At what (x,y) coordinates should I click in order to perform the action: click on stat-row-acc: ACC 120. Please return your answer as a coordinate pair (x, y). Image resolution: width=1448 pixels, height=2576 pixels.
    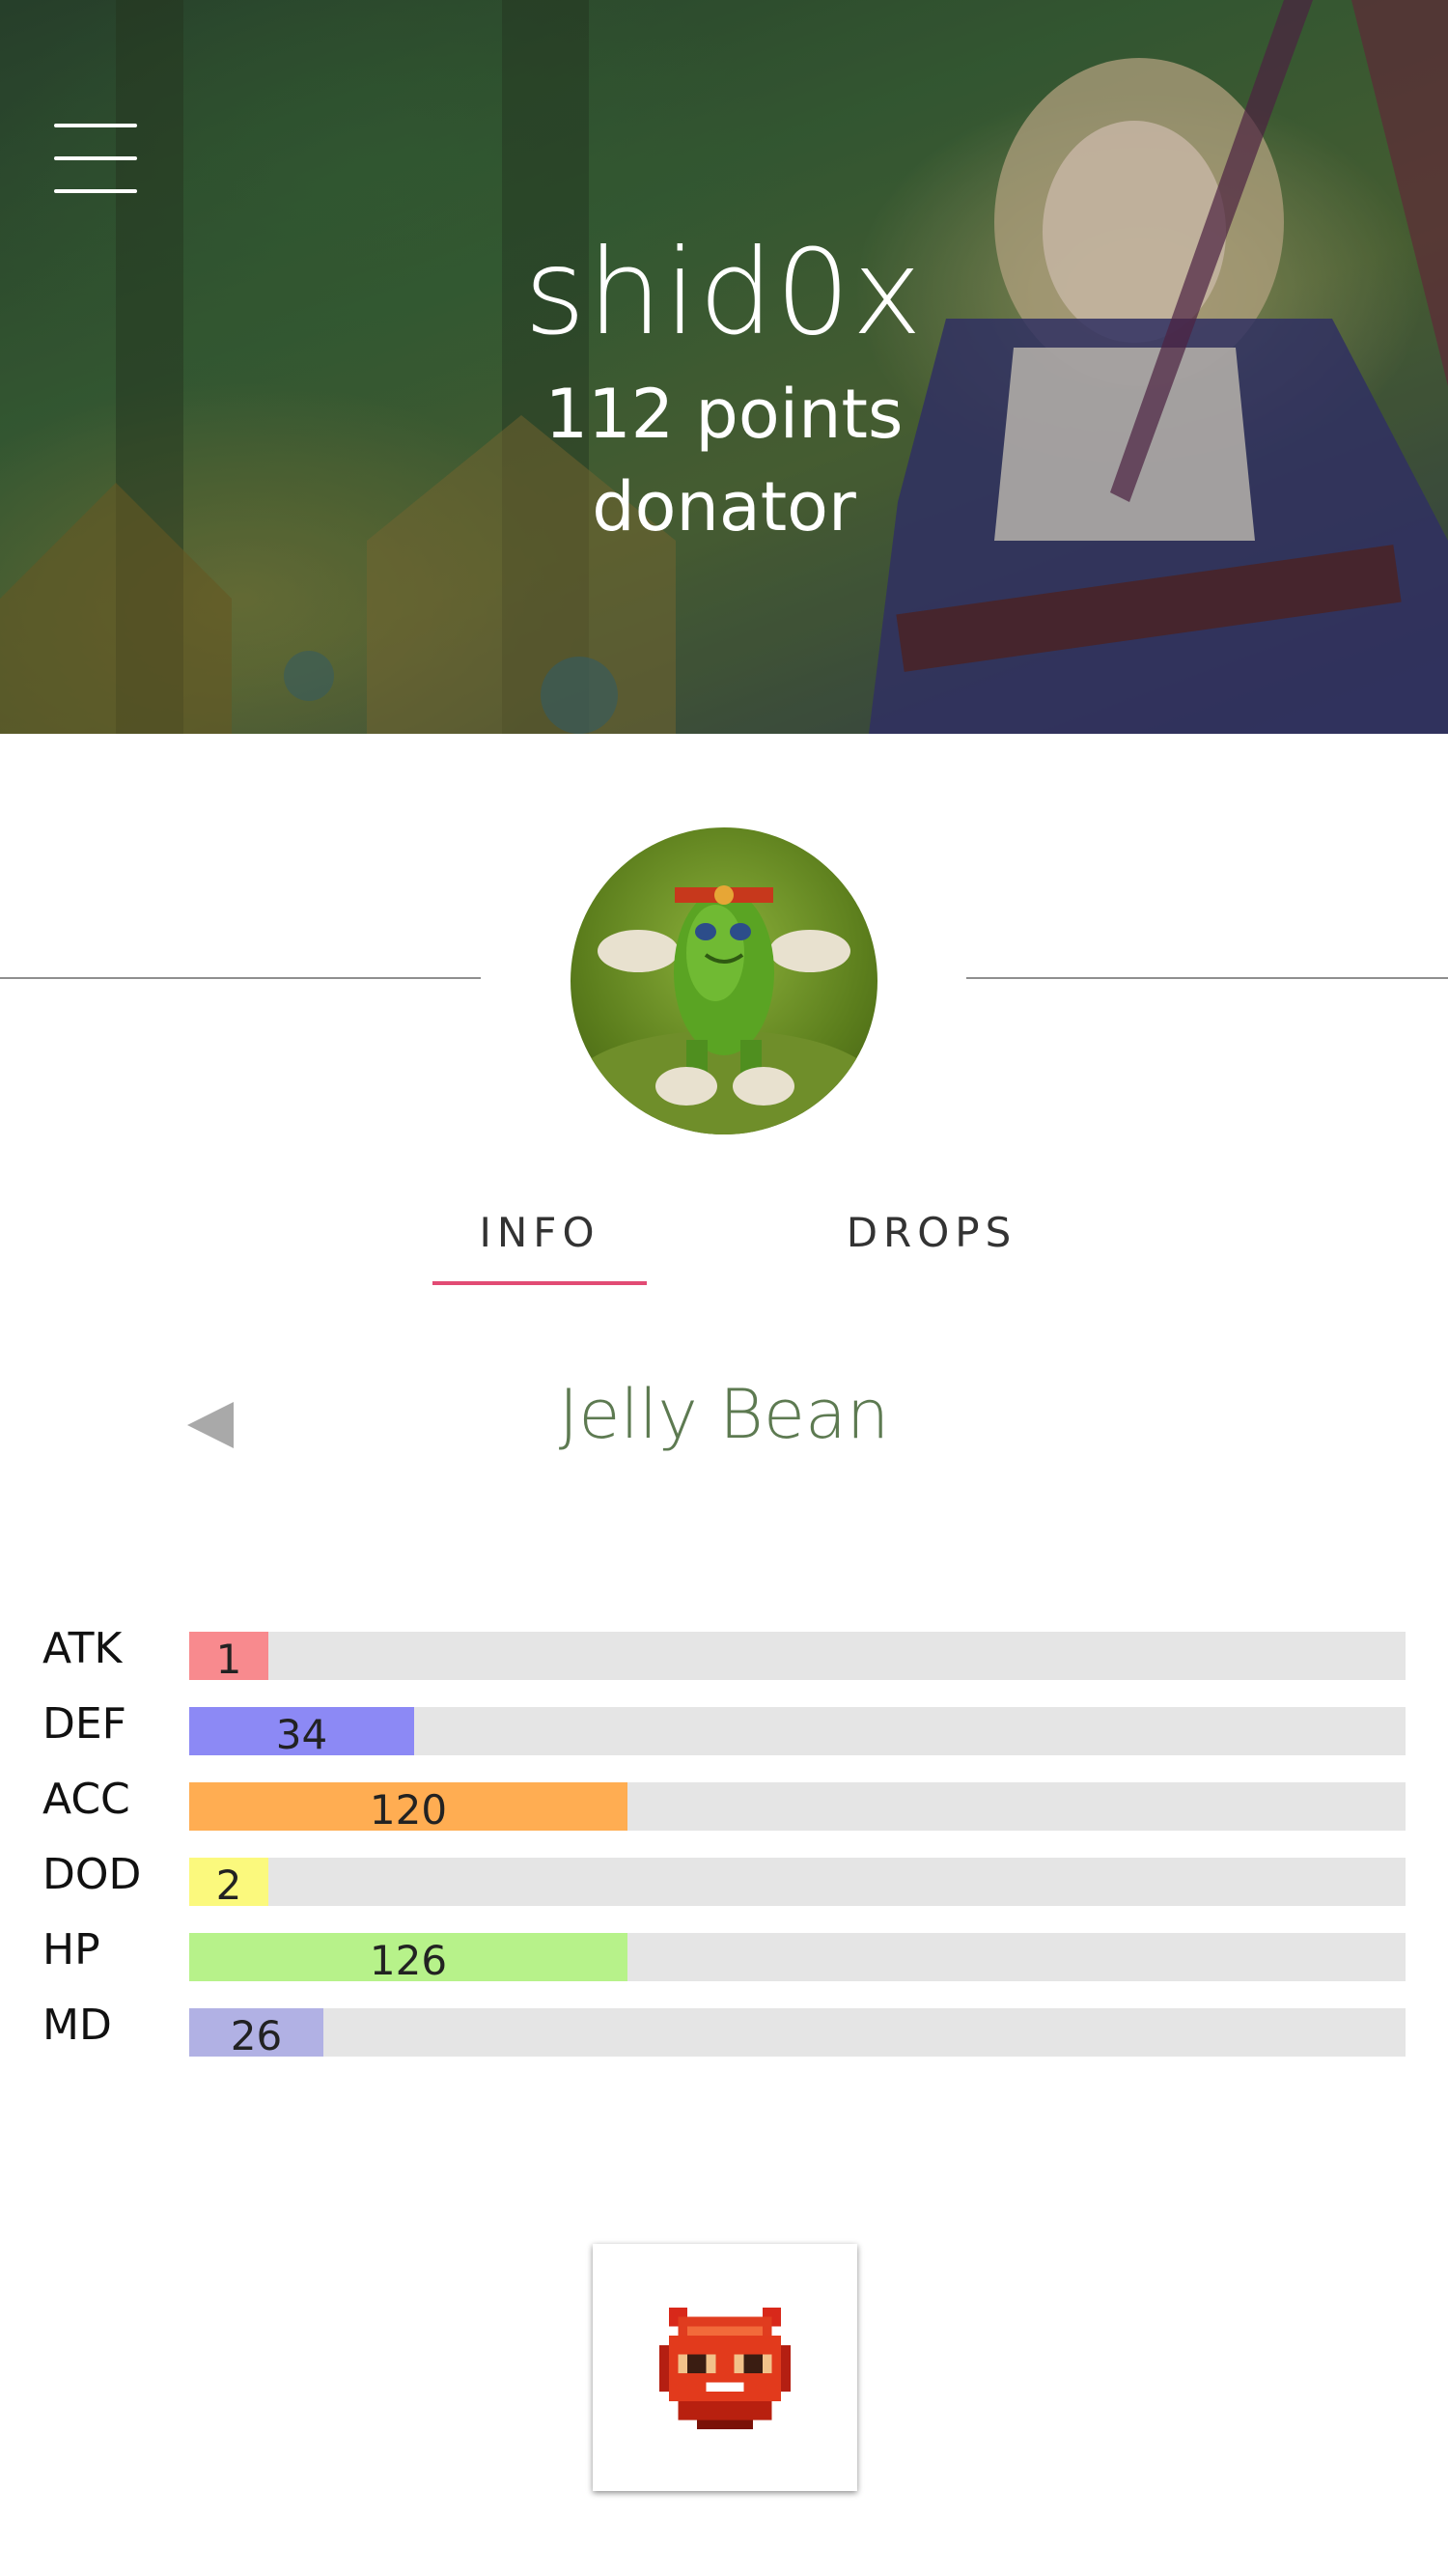
    Looking at the image, I should click on (724, 1808).